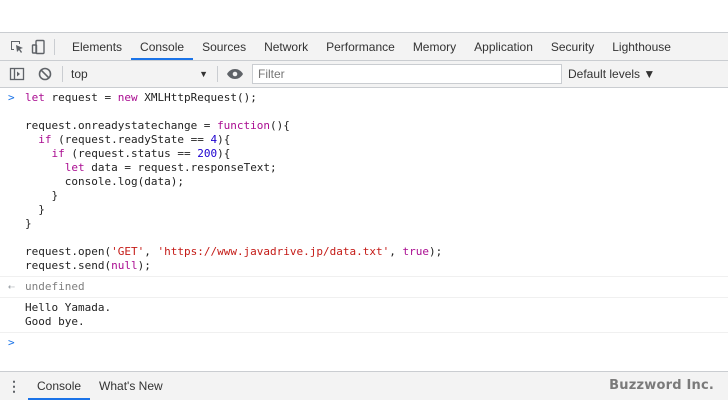 Image resolution: width=728 pixels, height=400 pixels. I want to click on console-result-entry: ⇠ undefined, so click(364, 287).